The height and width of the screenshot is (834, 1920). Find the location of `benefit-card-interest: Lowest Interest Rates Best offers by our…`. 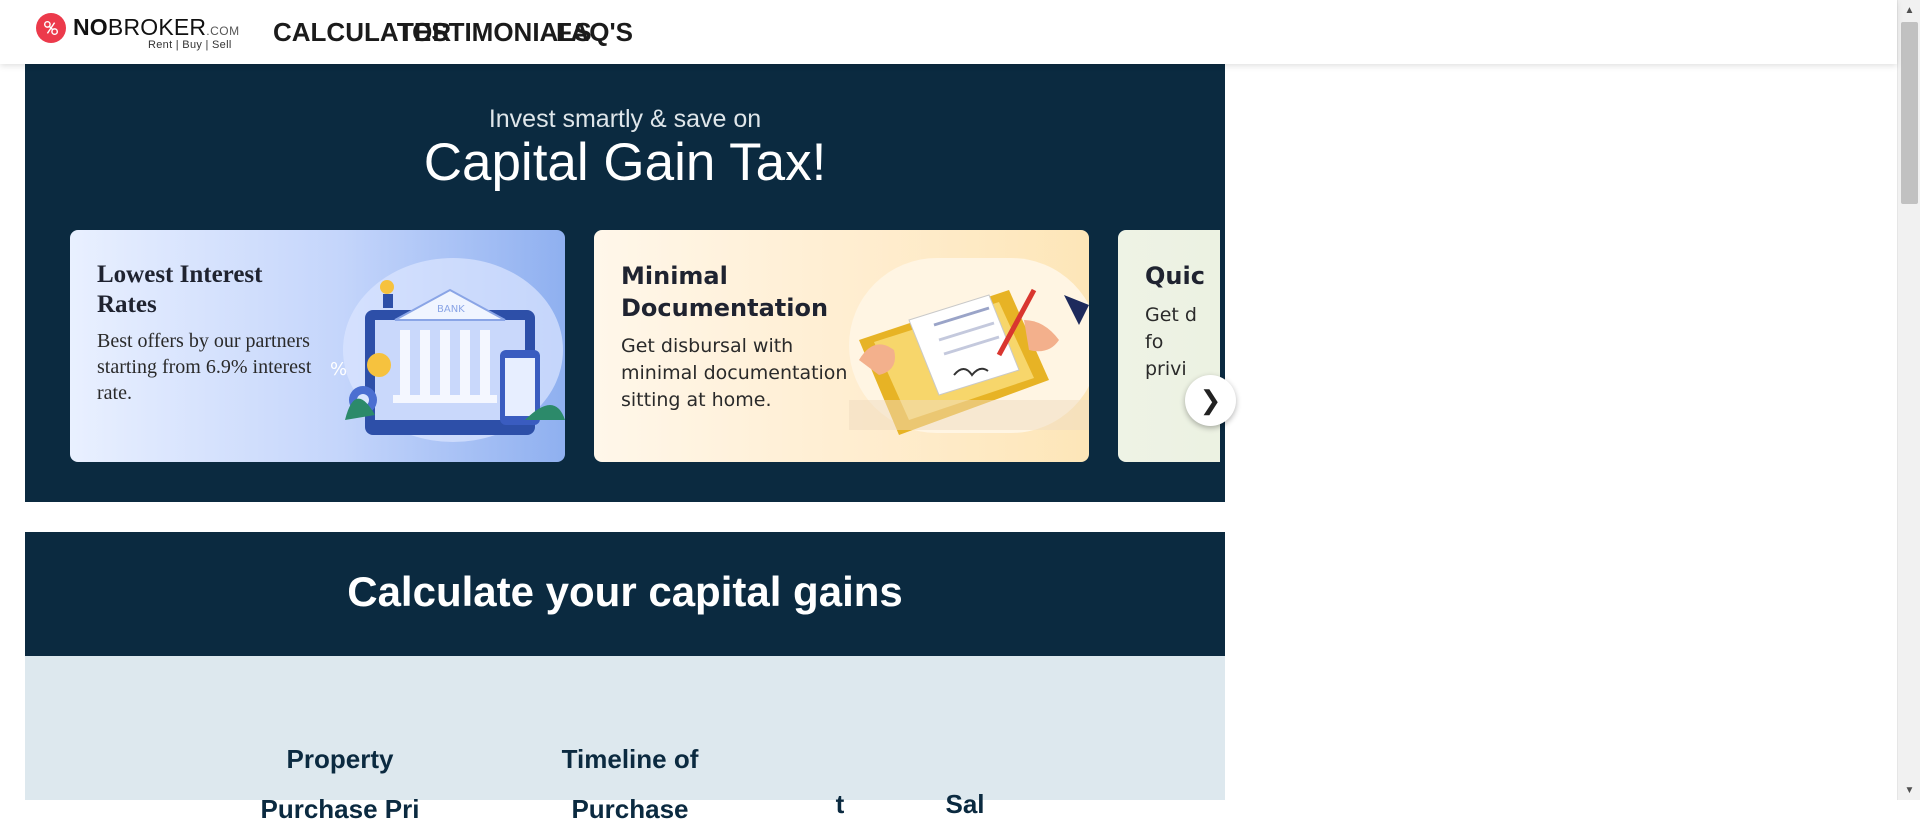

benefit-card-interest: Lowest Interest Rates Best offers by our… is located at coordinates (317, 346).